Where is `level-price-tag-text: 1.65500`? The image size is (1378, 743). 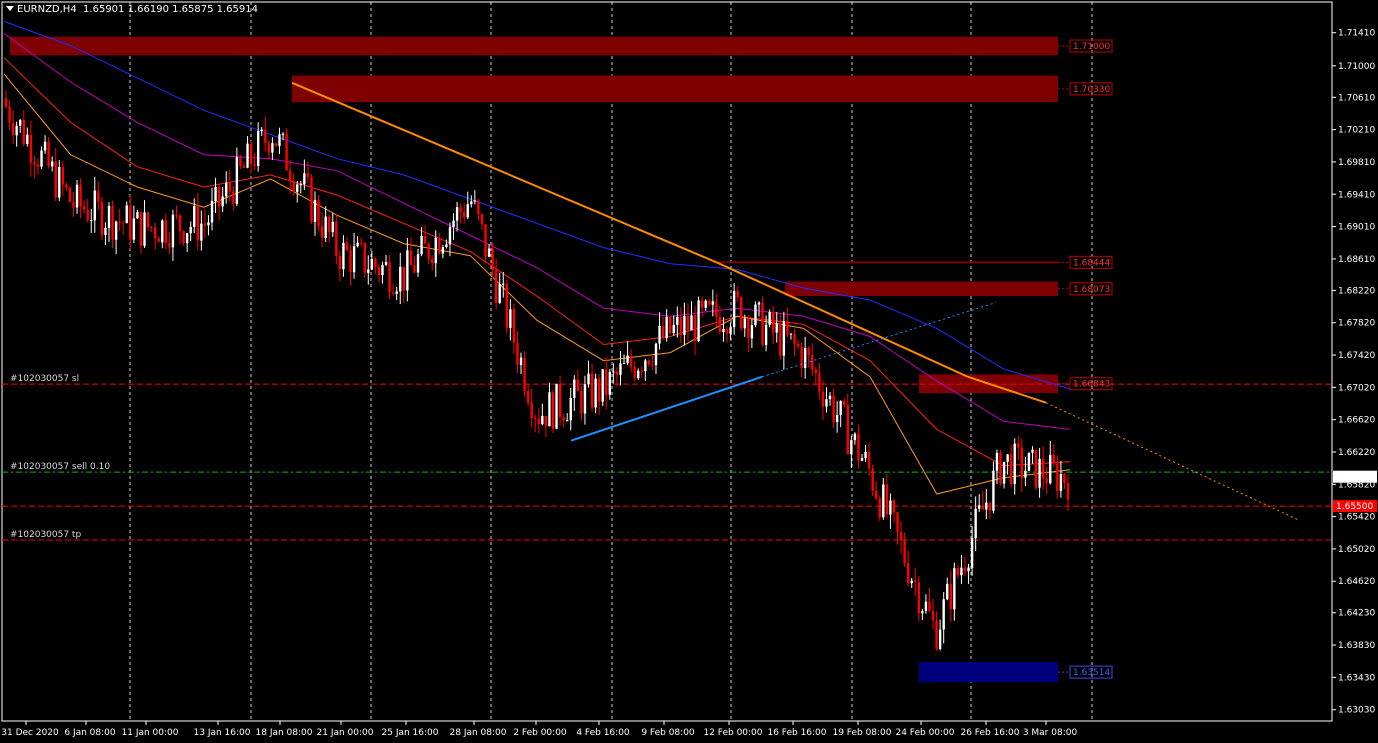
level-price-tag-text: 1.65500 is located at coordinates (1354, 507).